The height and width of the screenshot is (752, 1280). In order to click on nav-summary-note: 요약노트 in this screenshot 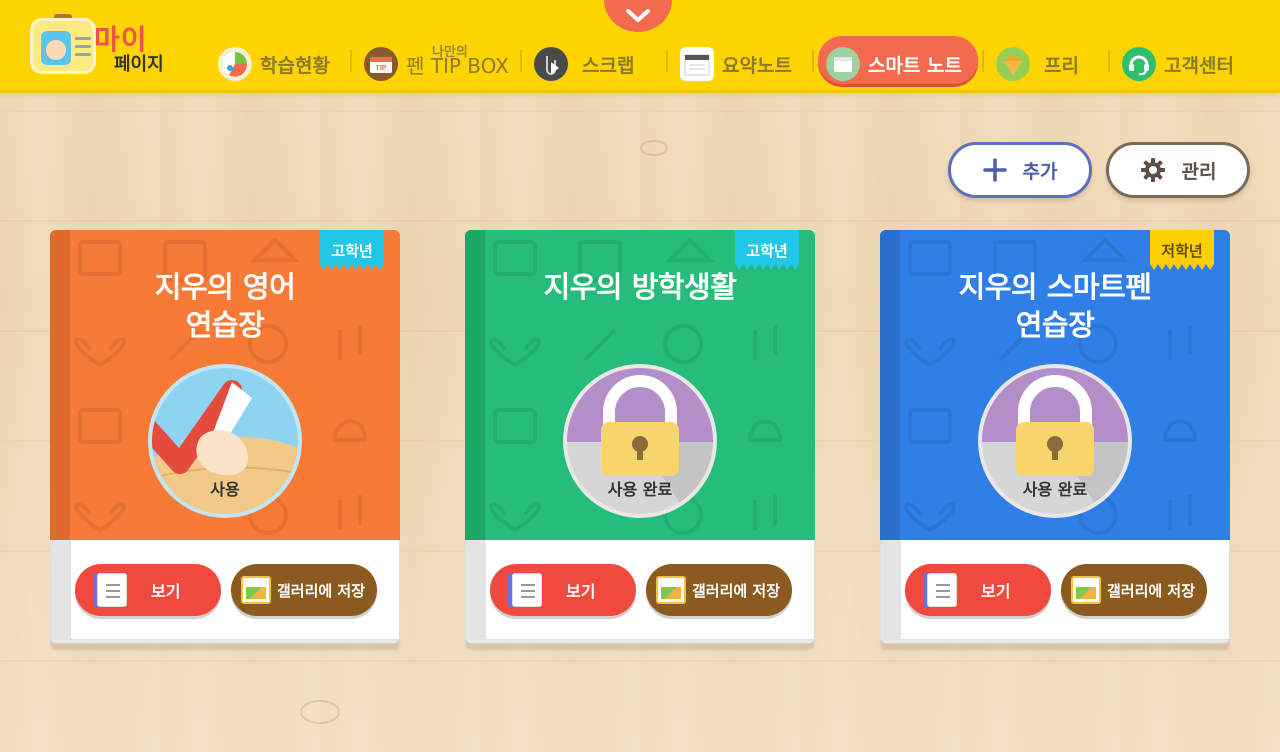, I will do `click(736, 64)`.